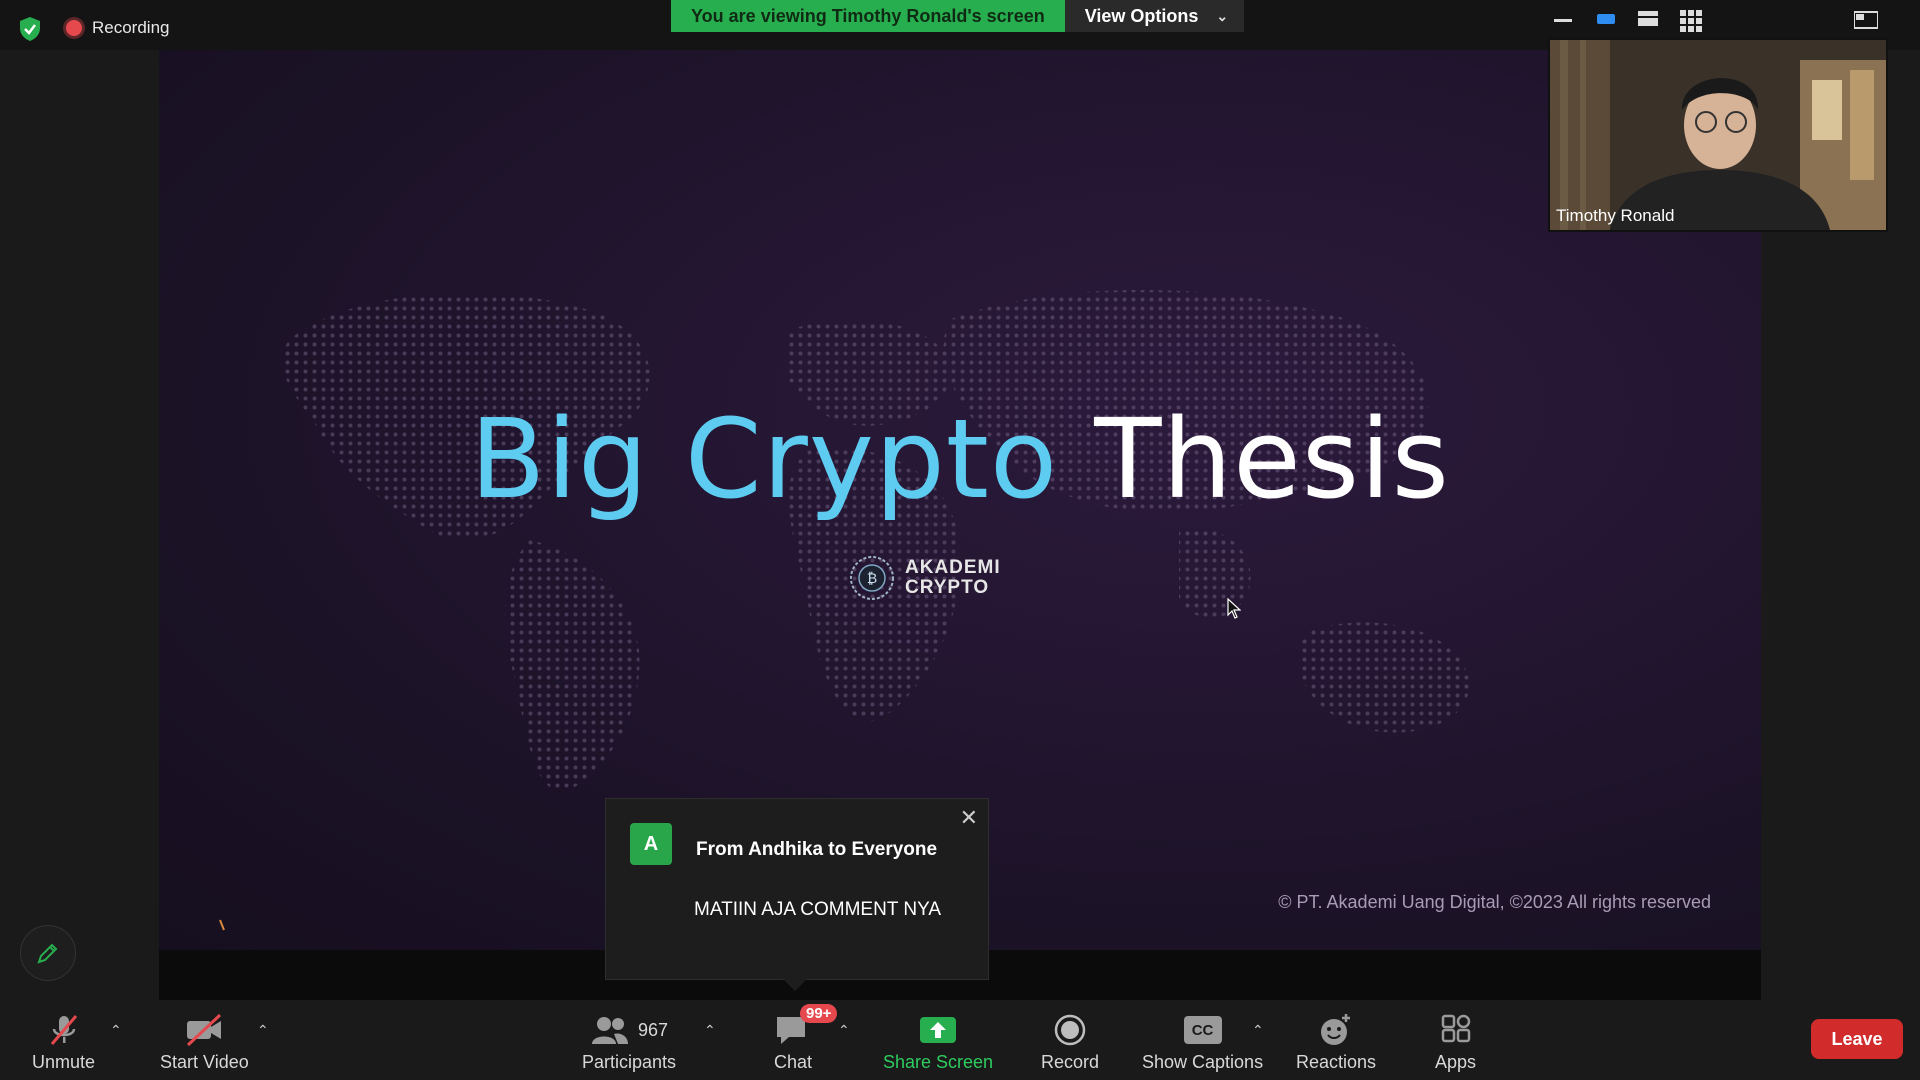 This screenshot has height=1080, width=1920. What do you see at coordinates (1141, 16) in the screenshot?
I see `view-options-label: View Options` at bounding box center [1141, 16].